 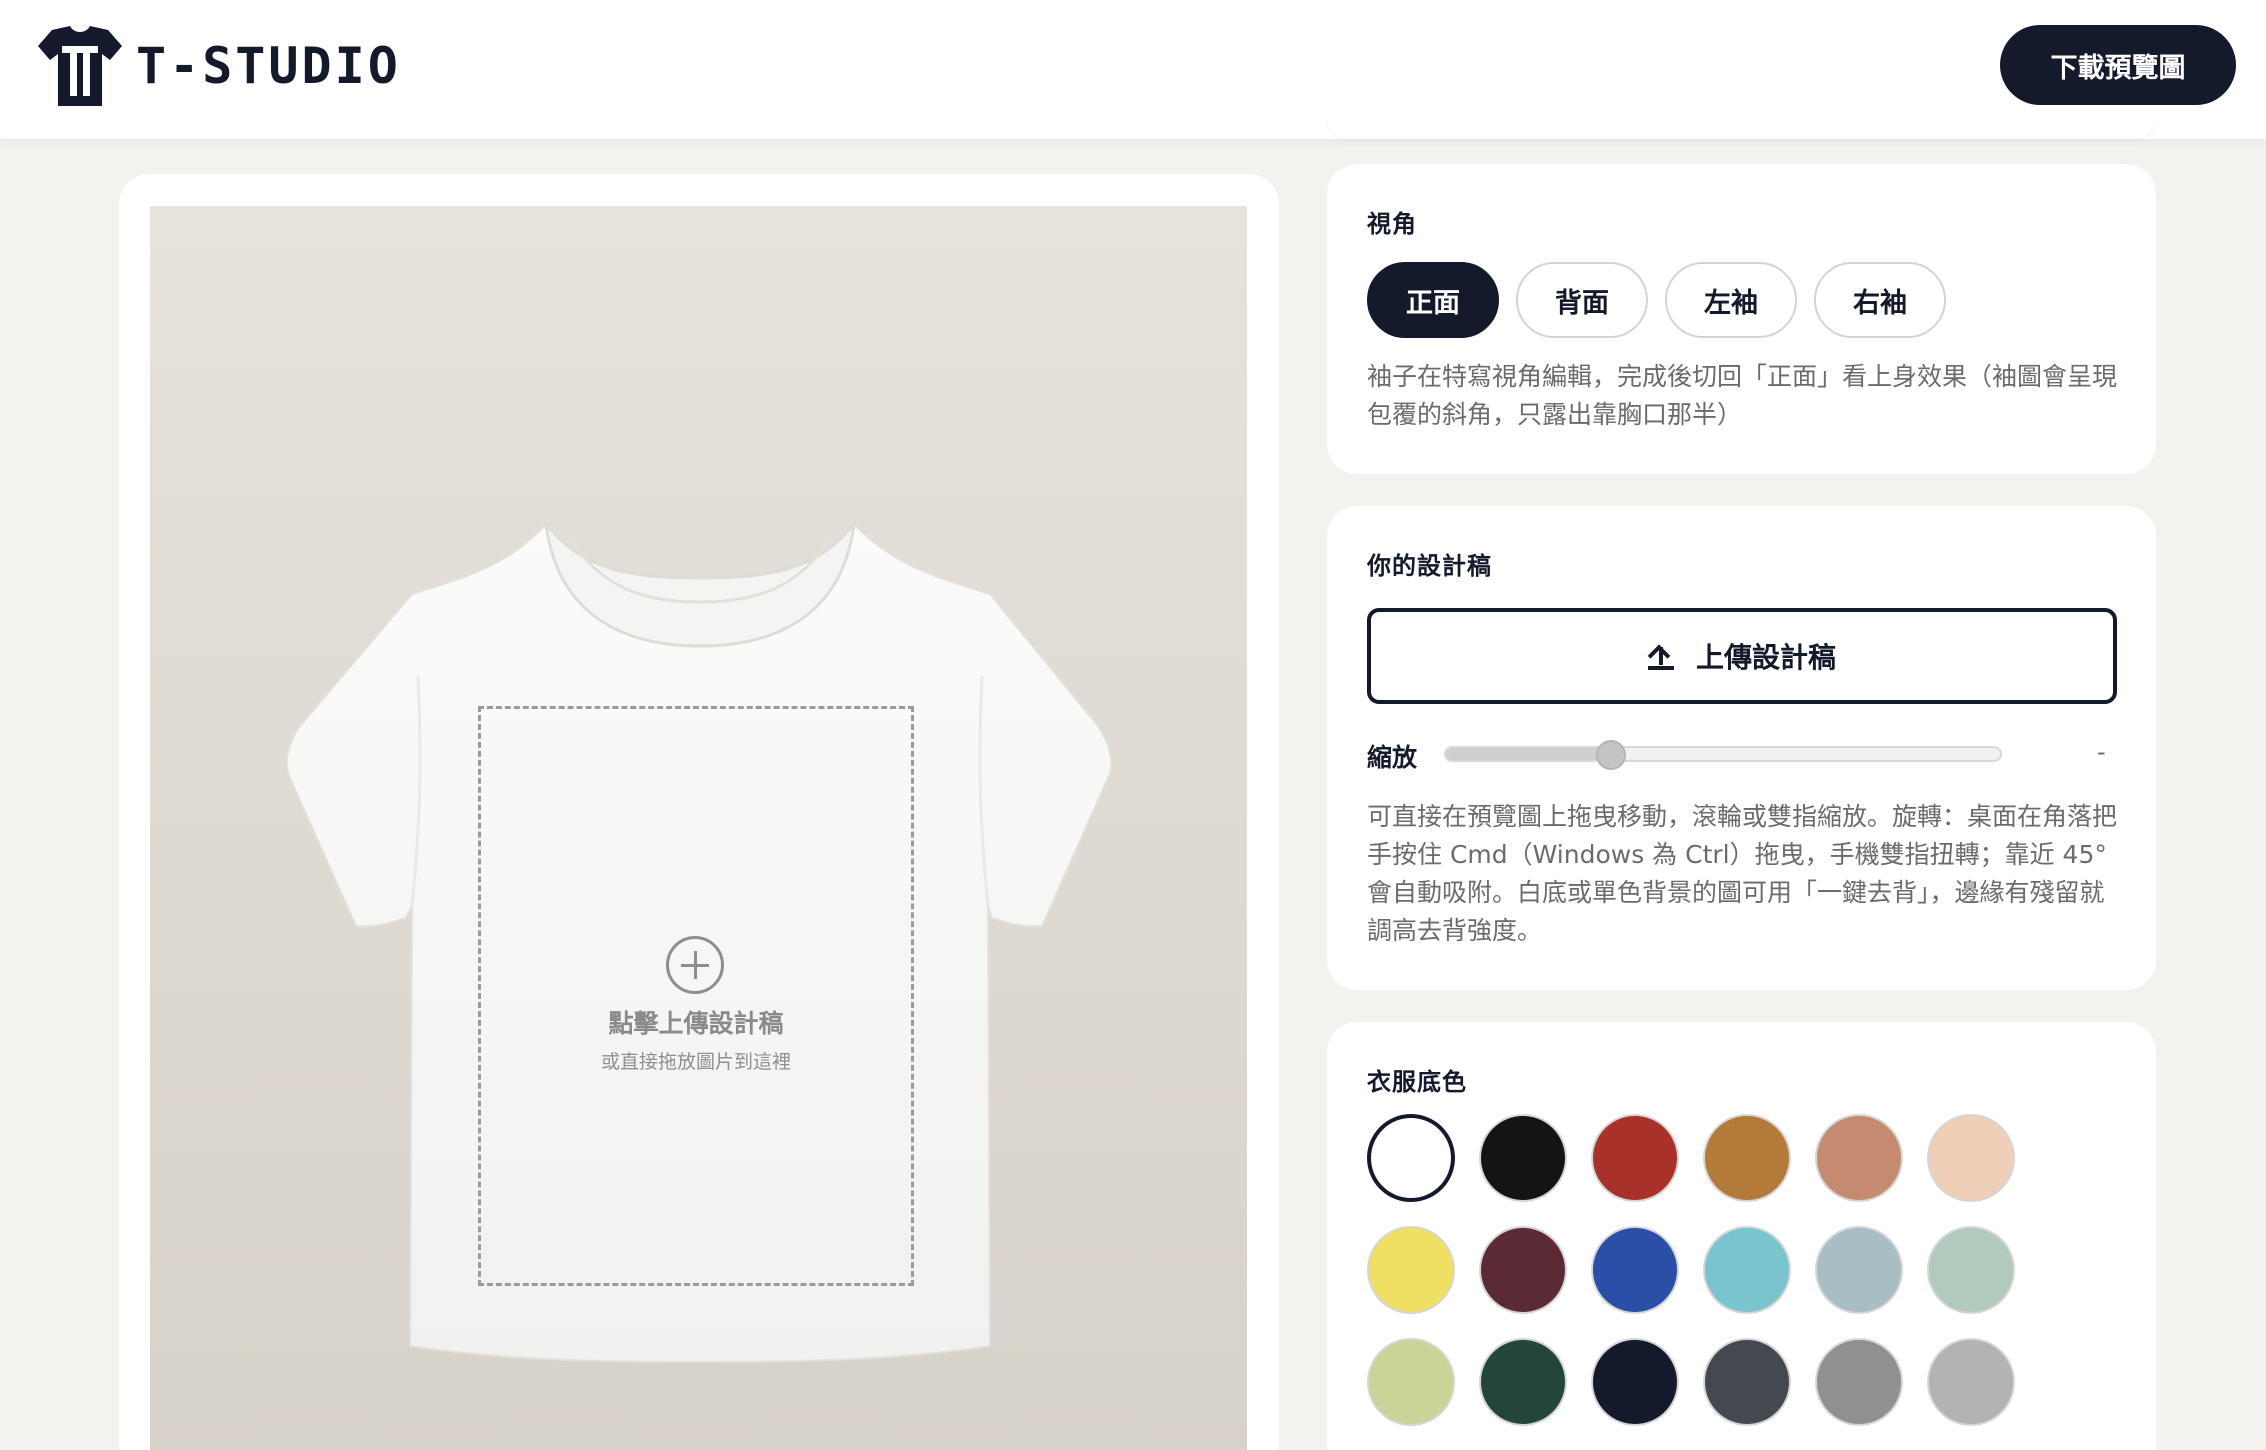 I want to click on tab-right-sleeve: 右袖, so click(x=1880, y=300).